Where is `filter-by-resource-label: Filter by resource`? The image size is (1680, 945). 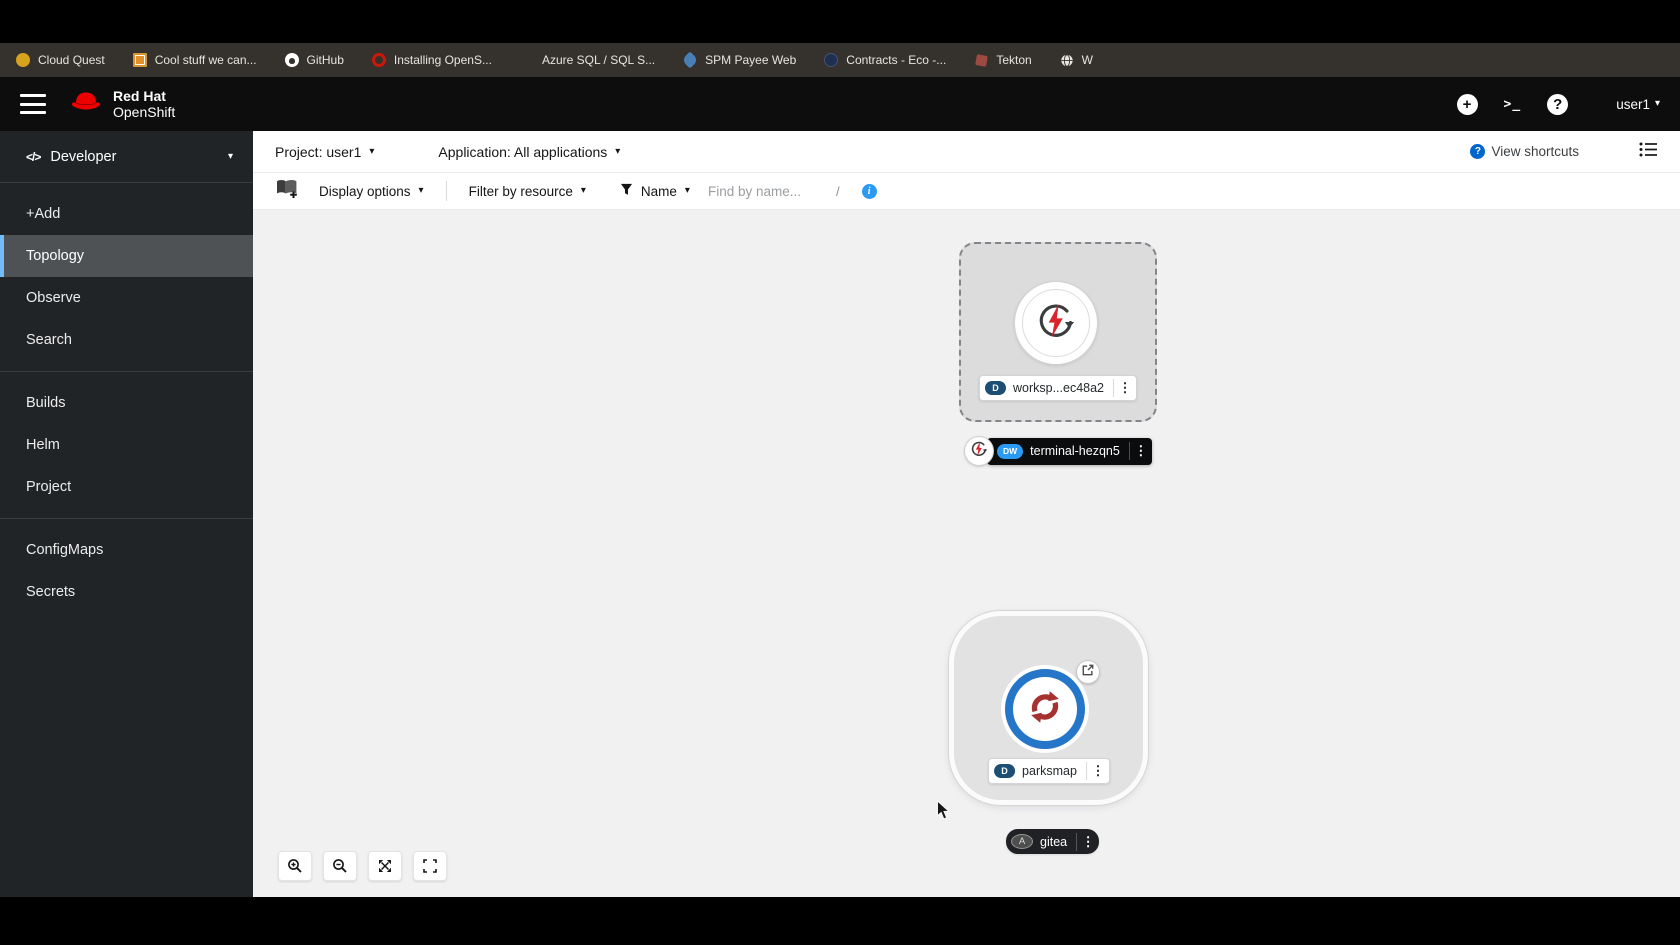 filter-by-resource-label: Filter by resource is located at coordinates (520, 191).